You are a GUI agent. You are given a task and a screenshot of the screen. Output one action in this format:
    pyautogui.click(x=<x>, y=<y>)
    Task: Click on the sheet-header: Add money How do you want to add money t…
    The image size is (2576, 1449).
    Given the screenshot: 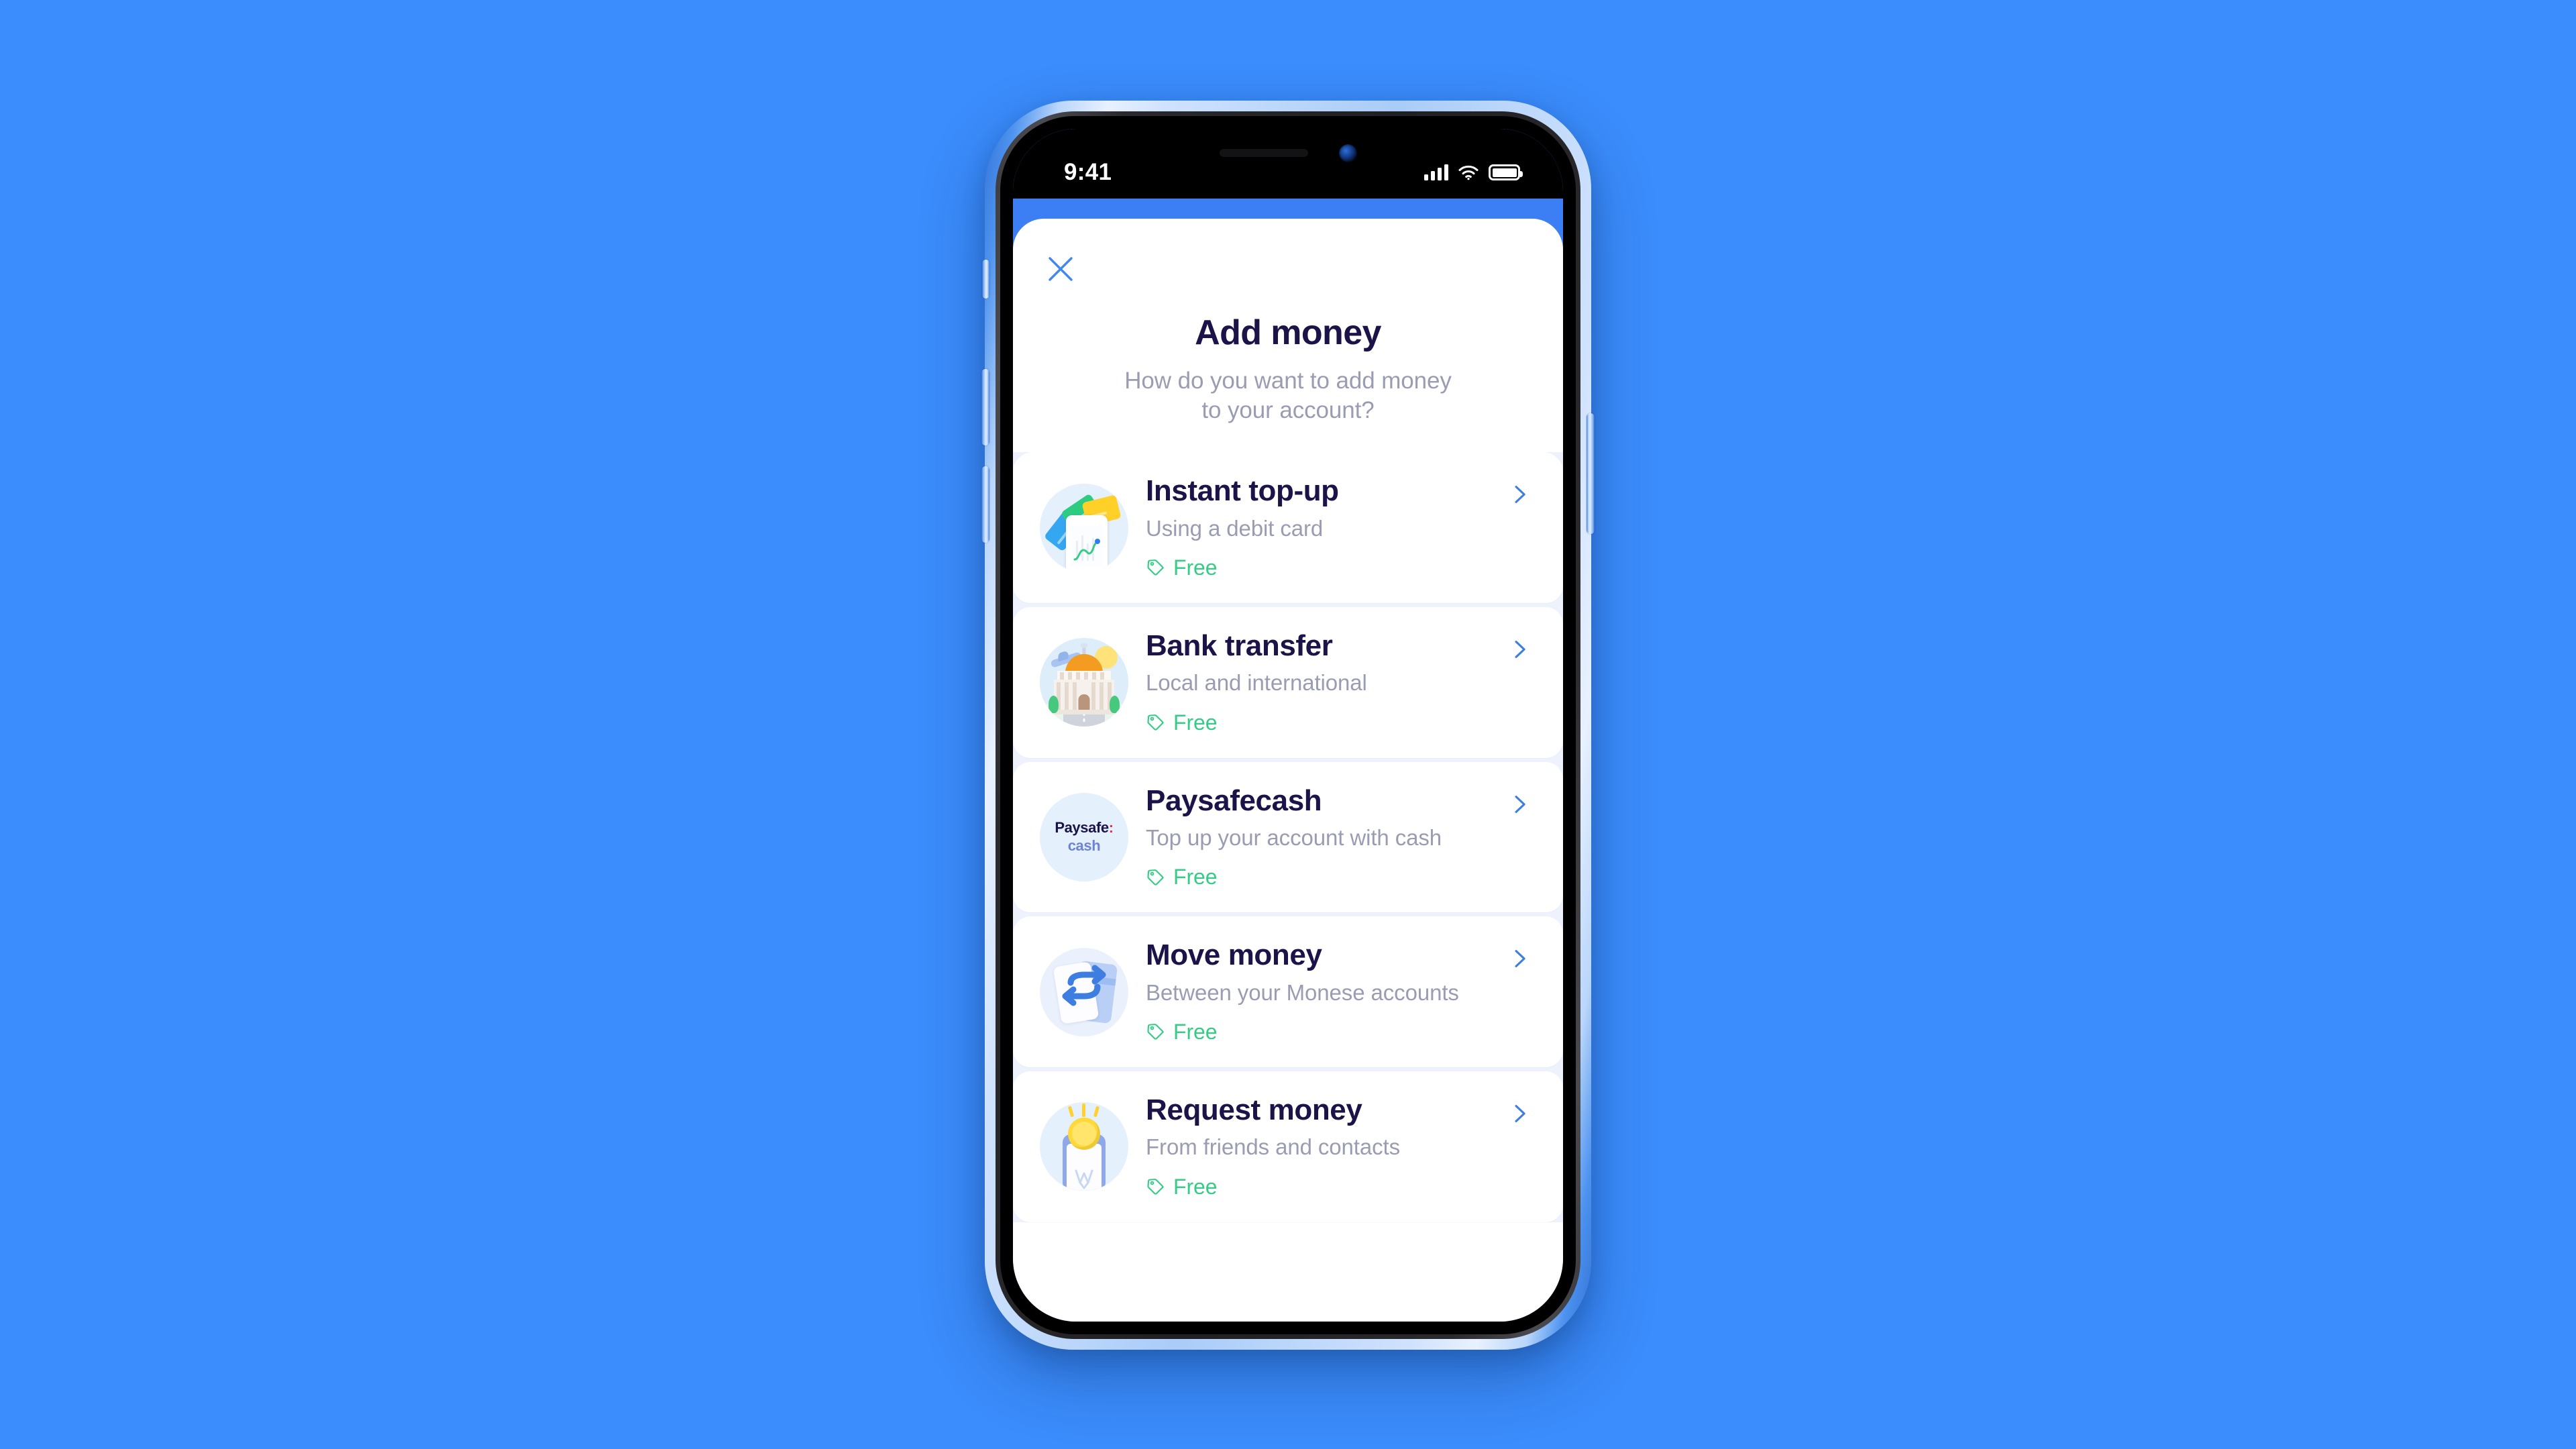 What is the action you would take?
    pyautogui.click(x=1288, y=322)
    